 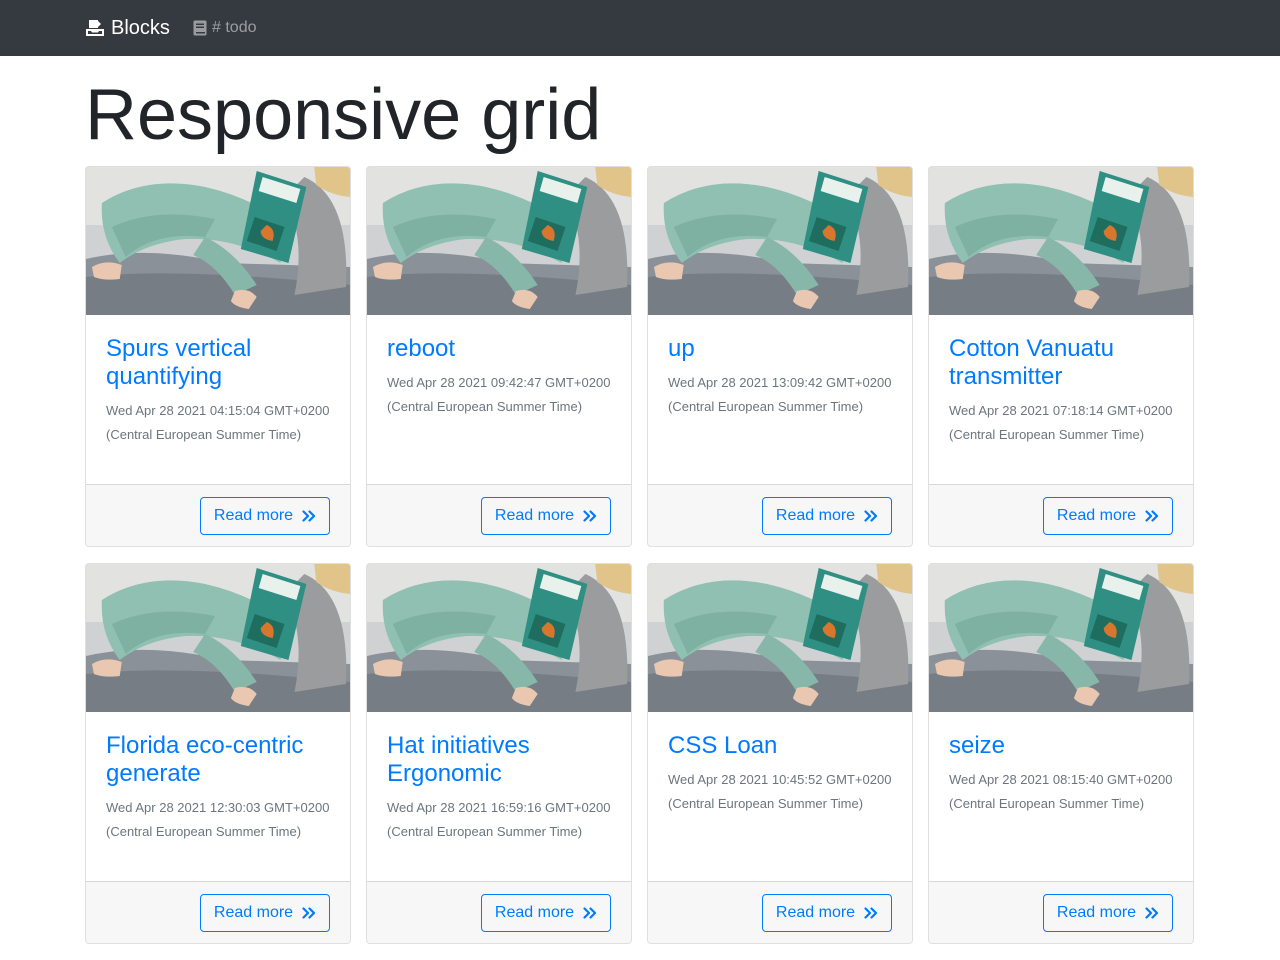 I want to click on brand-label: Blocks, so click(x=140, y=27).